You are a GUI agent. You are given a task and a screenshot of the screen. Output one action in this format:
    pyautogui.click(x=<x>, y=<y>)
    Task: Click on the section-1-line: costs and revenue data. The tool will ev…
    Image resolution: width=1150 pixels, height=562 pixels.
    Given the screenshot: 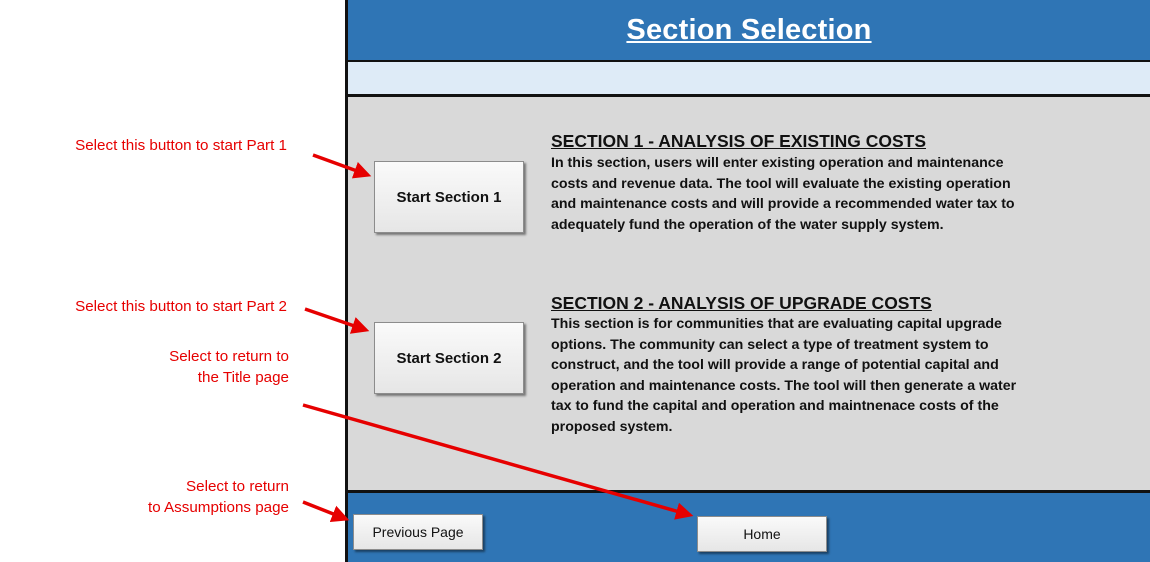 What is the action you would take?
    pyautogui.click(x=781, y=183)
    